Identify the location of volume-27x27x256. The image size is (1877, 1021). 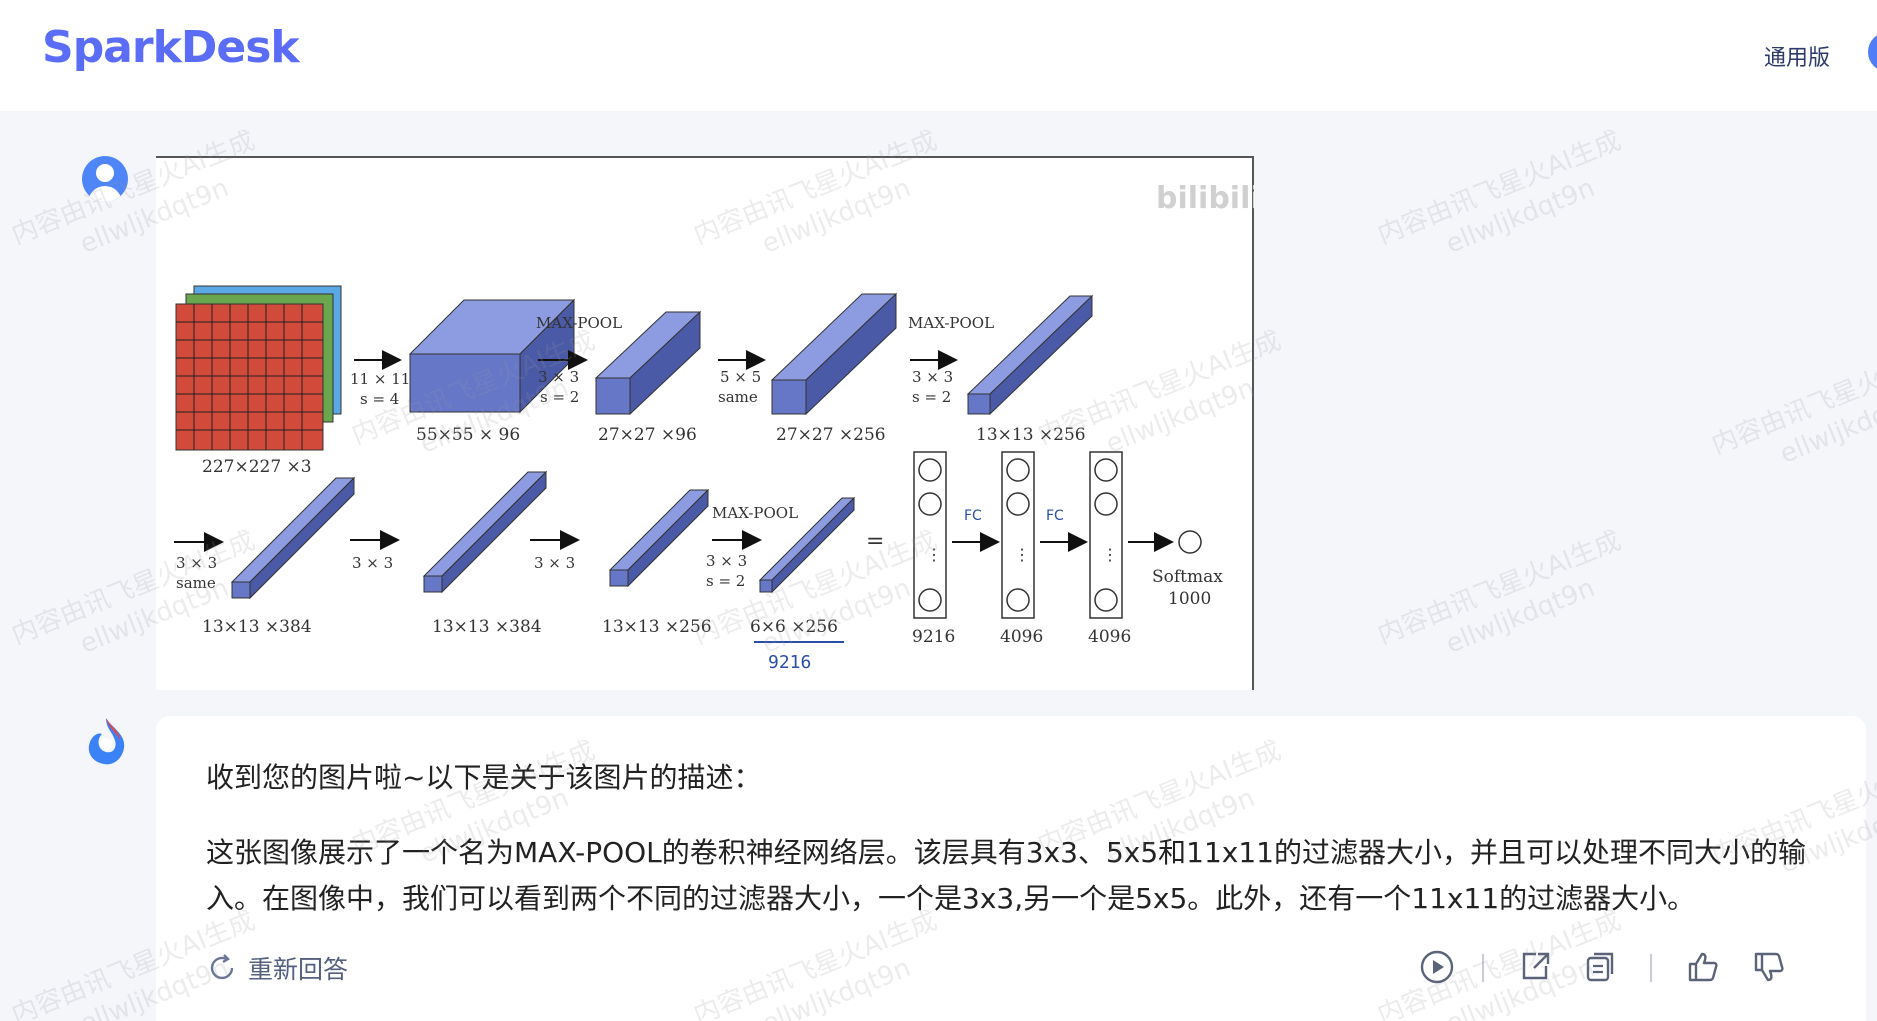
(834, 354).